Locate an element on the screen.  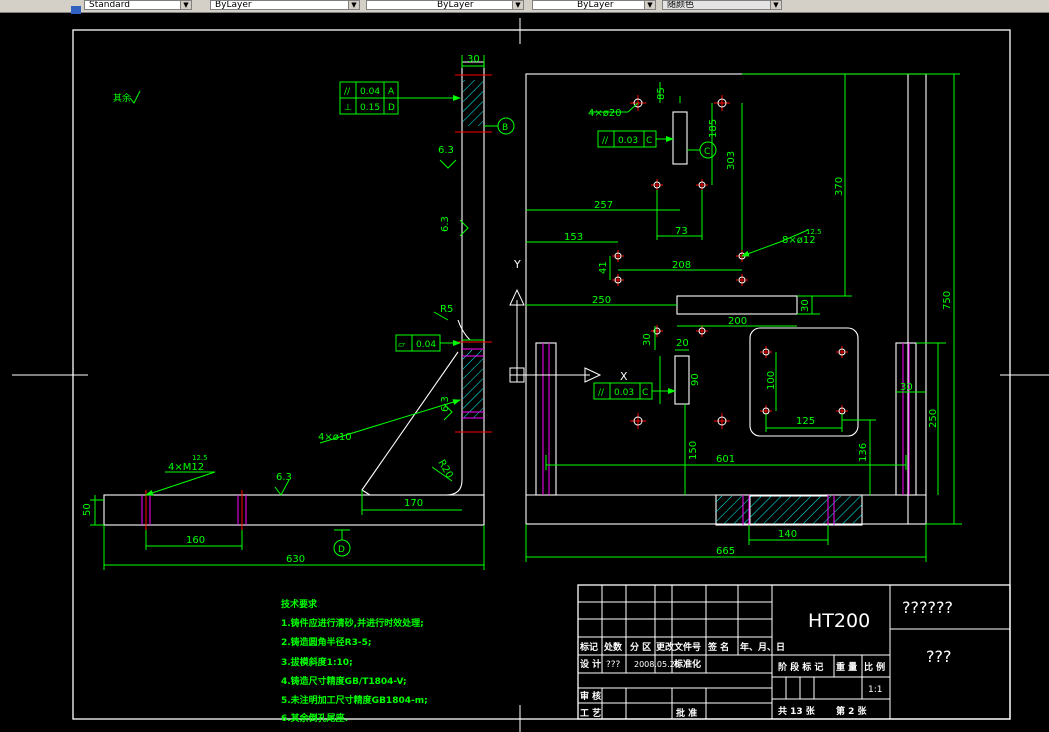
tech-req-line-4: 4.铸造尺寸精度GB/T1804-V; is located at coordinates (344, 681).